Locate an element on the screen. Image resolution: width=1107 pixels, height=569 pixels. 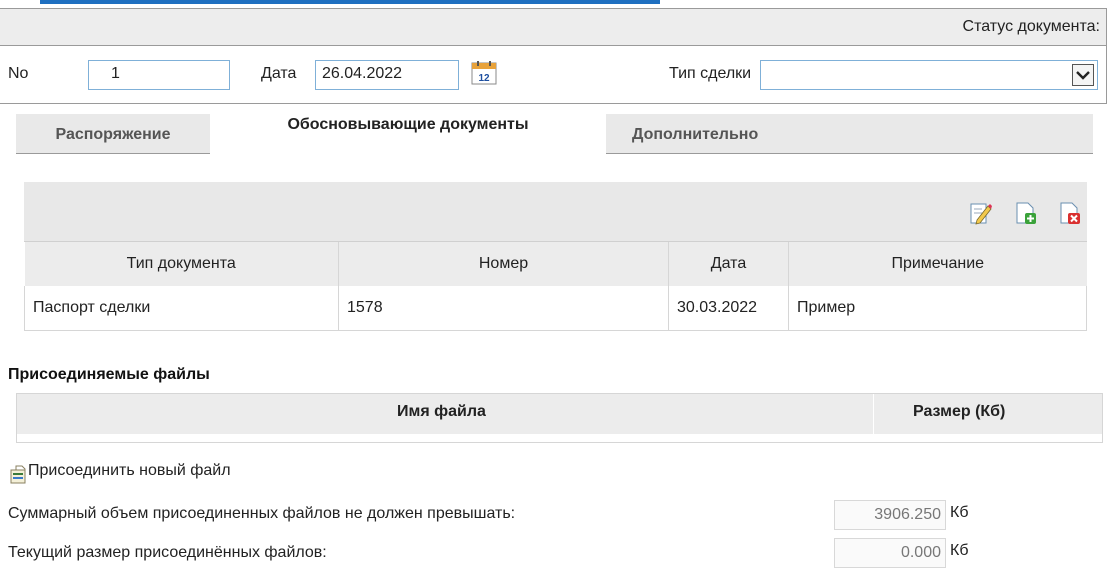
calendar-icon: 12 is located at coordinates (484, 73).